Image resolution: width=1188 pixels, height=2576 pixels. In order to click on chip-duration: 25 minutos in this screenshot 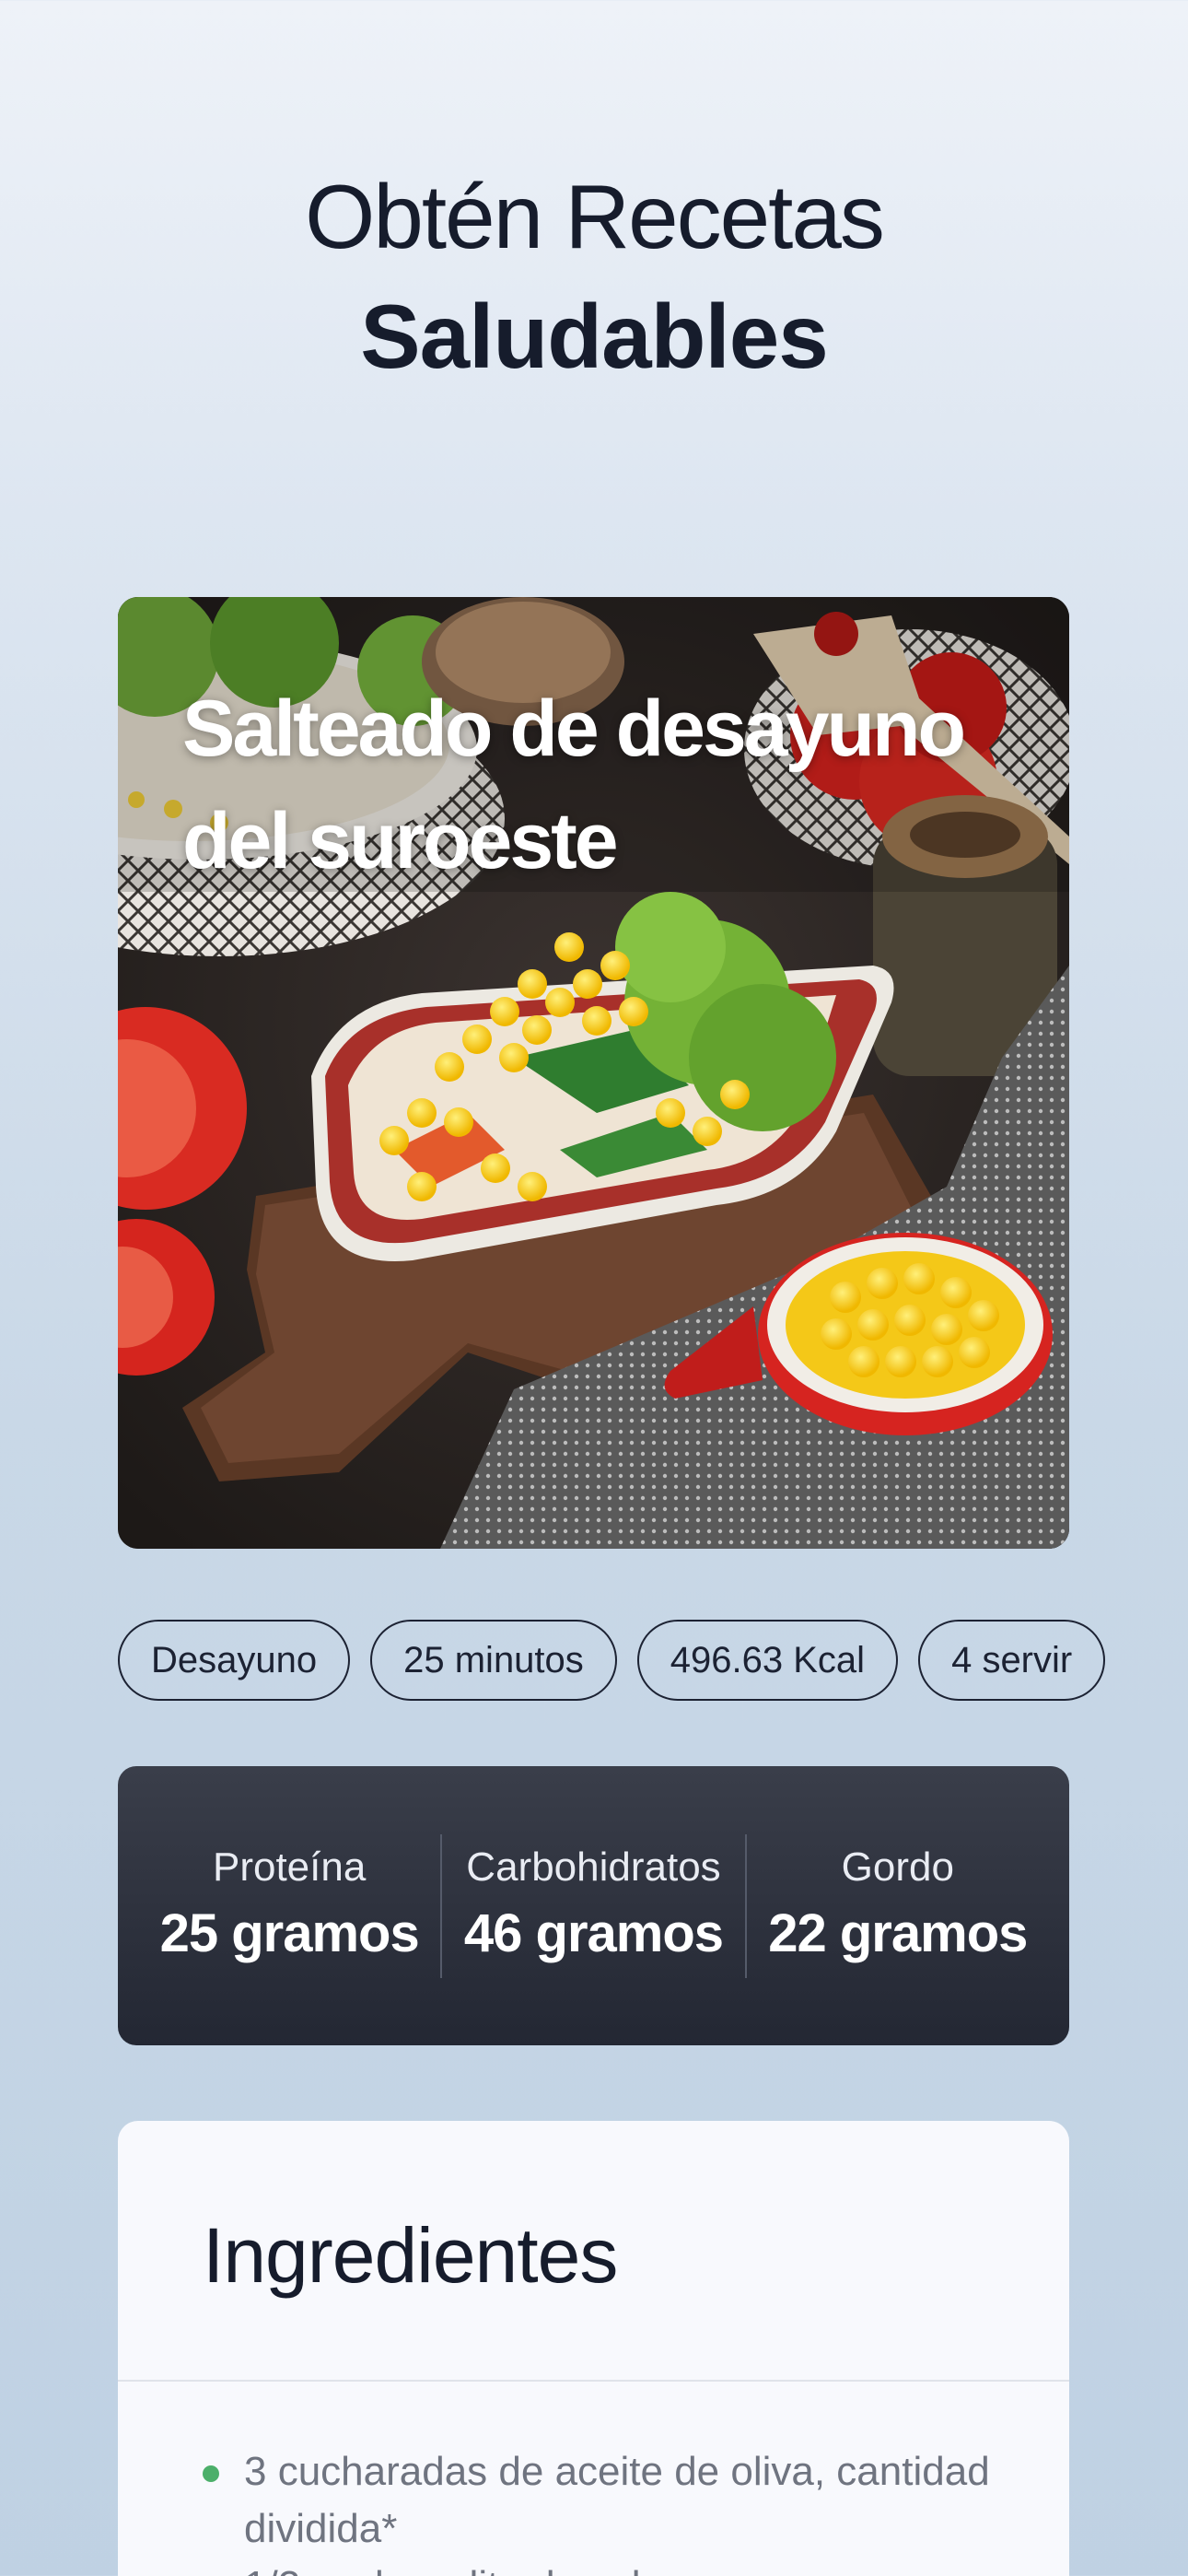, I will do `click(493, 1660)`.